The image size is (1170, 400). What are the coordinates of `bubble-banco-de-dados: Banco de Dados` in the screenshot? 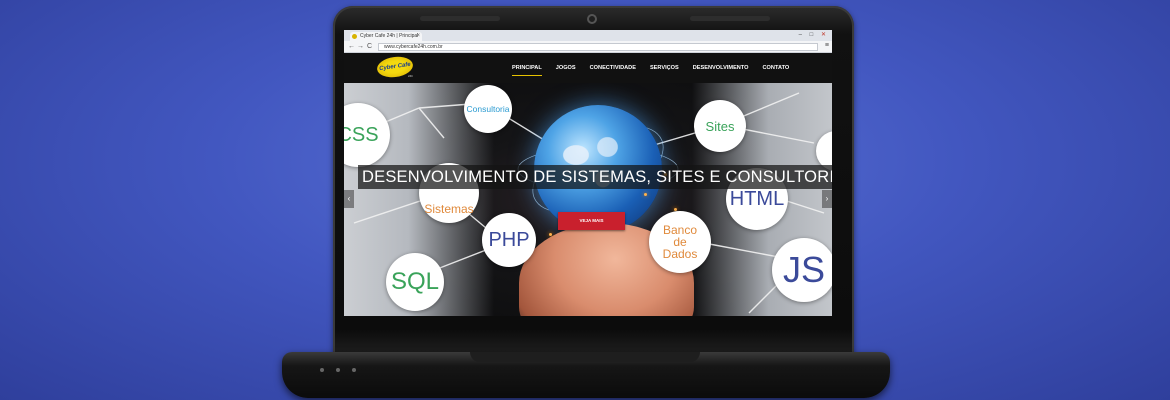 It's located at (680, 242).